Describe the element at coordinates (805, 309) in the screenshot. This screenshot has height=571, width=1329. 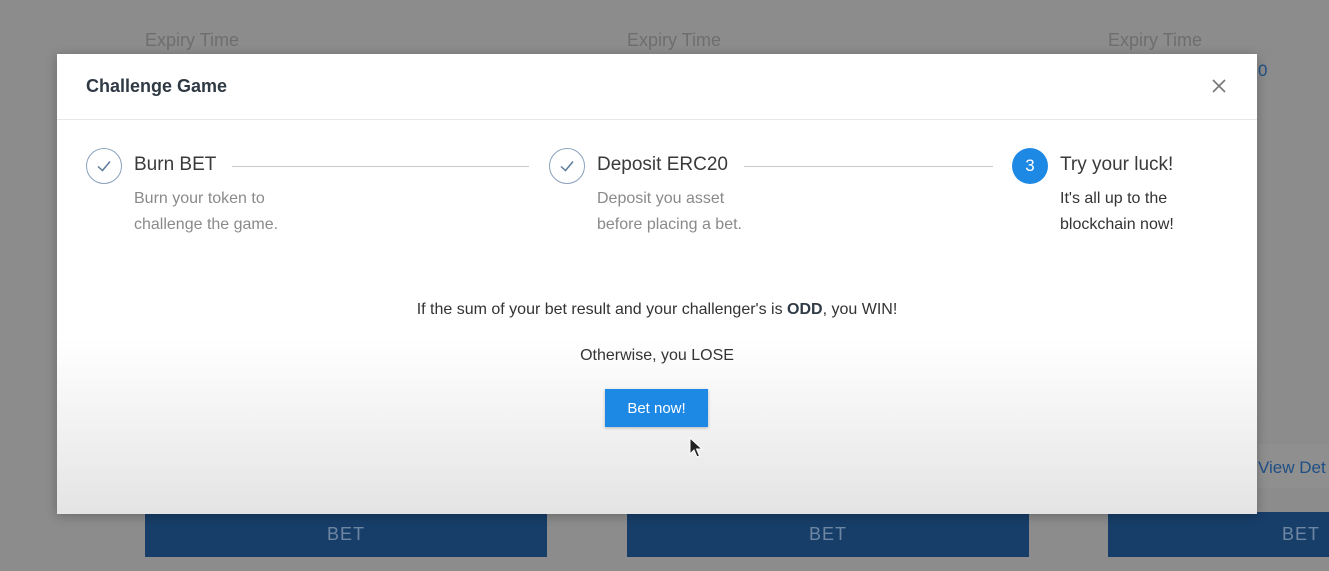
I see `win-condition-highlight: ODD` at that location.